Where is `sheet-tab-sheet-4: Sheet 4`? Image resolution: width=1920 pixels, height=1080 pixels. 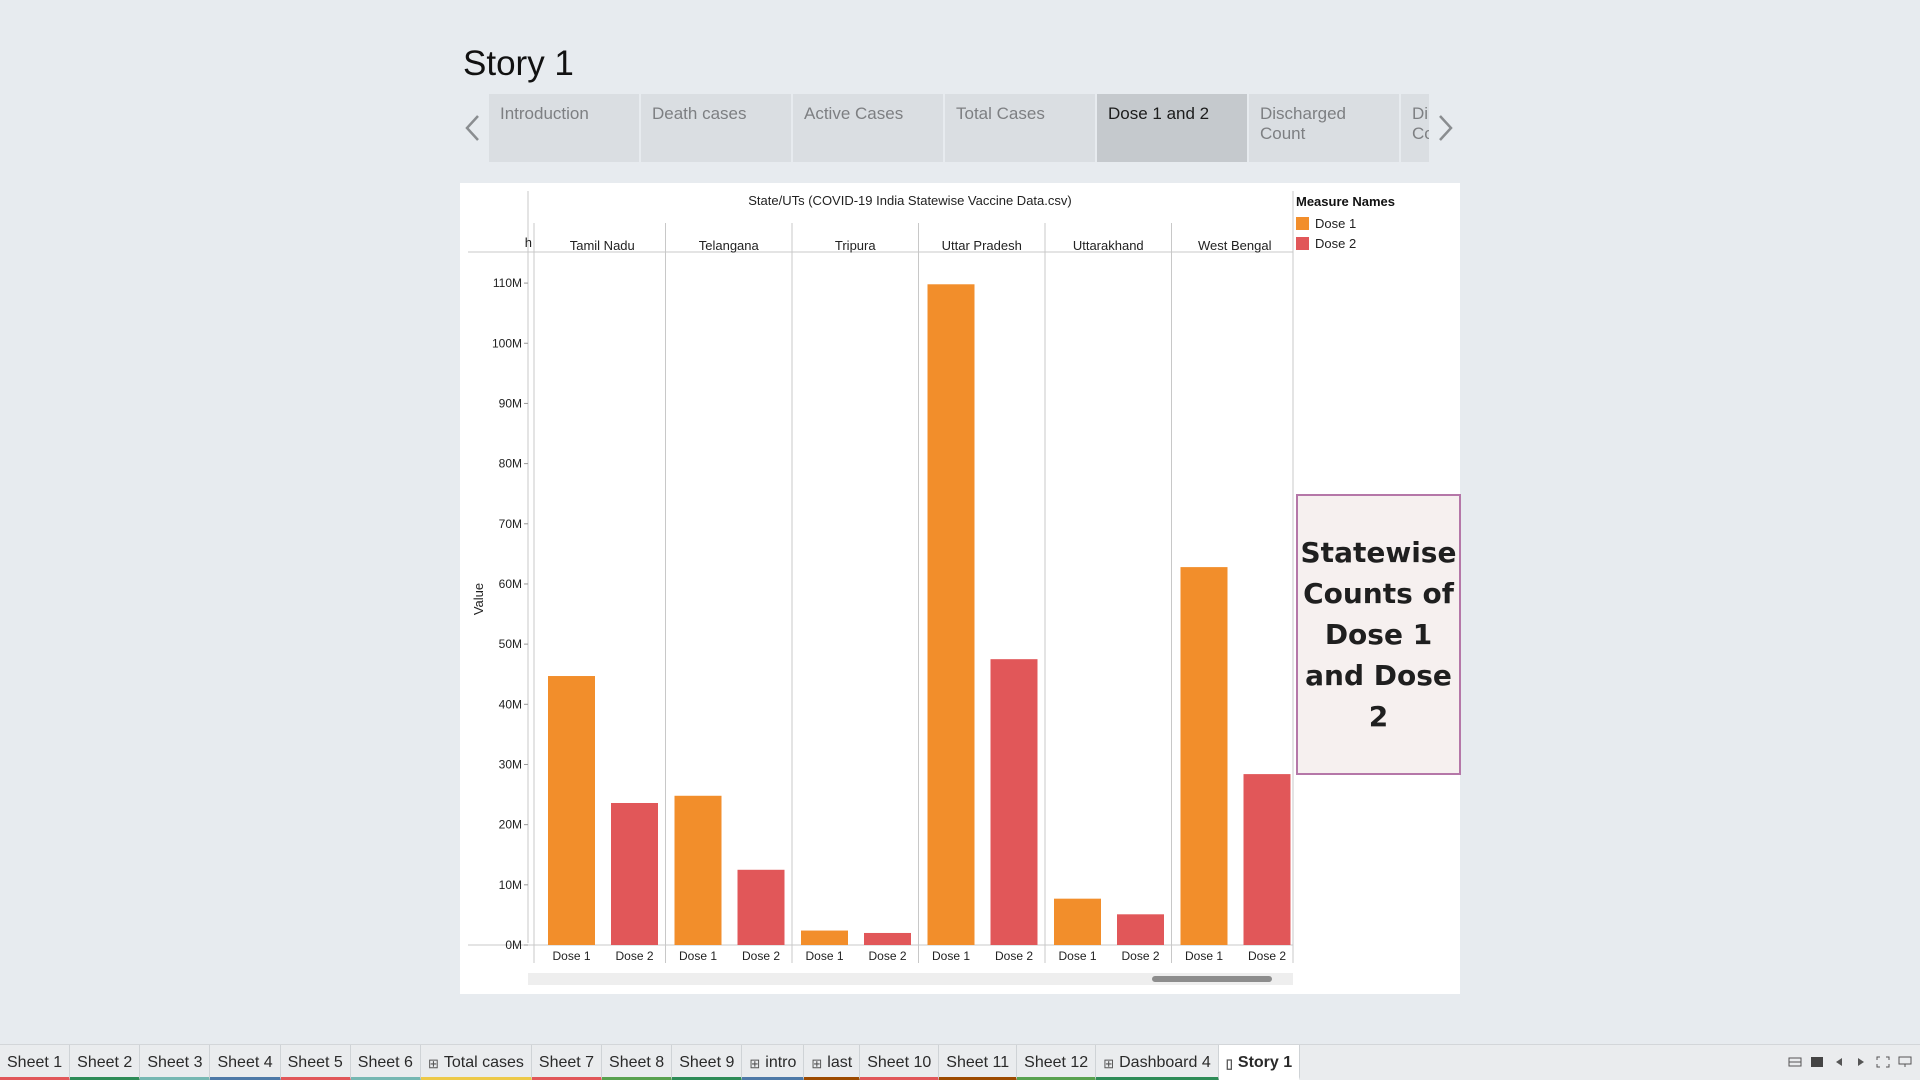 sheet-tab-sheet-4: Sheet 4 is located at coordinates (245, 1062).